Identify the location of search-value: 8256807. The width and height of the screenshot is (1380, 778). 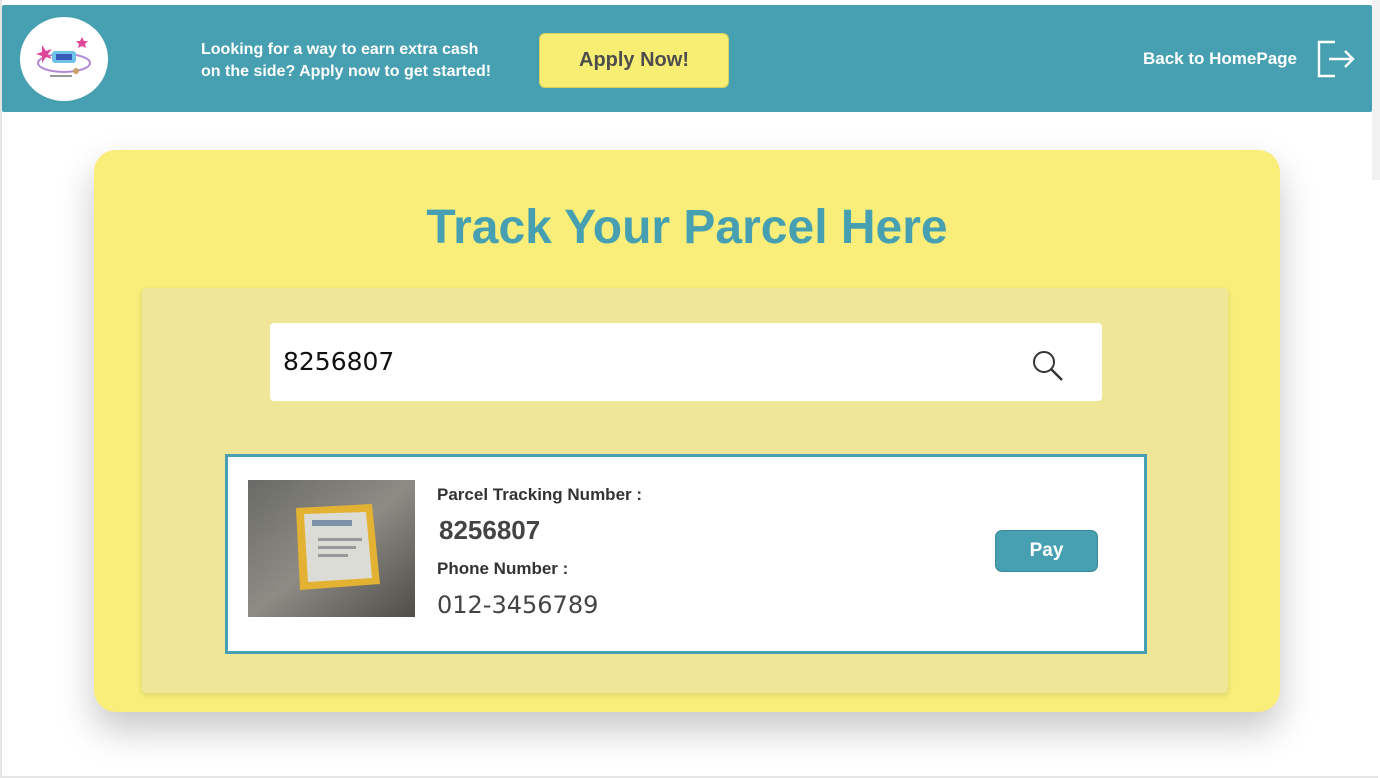
(338, 361).